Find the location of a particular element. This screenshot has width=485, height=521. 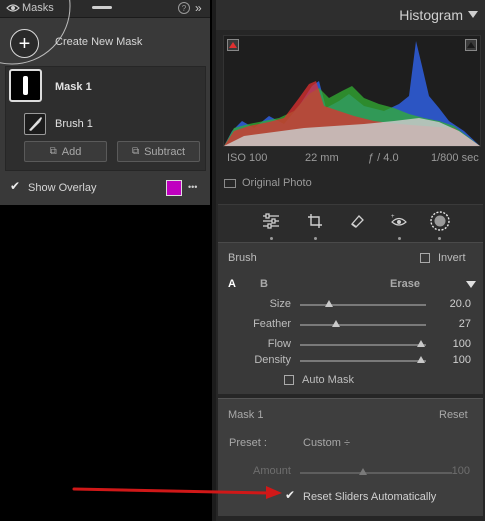

size-slider-thumb is located at coordinates (329, 303).